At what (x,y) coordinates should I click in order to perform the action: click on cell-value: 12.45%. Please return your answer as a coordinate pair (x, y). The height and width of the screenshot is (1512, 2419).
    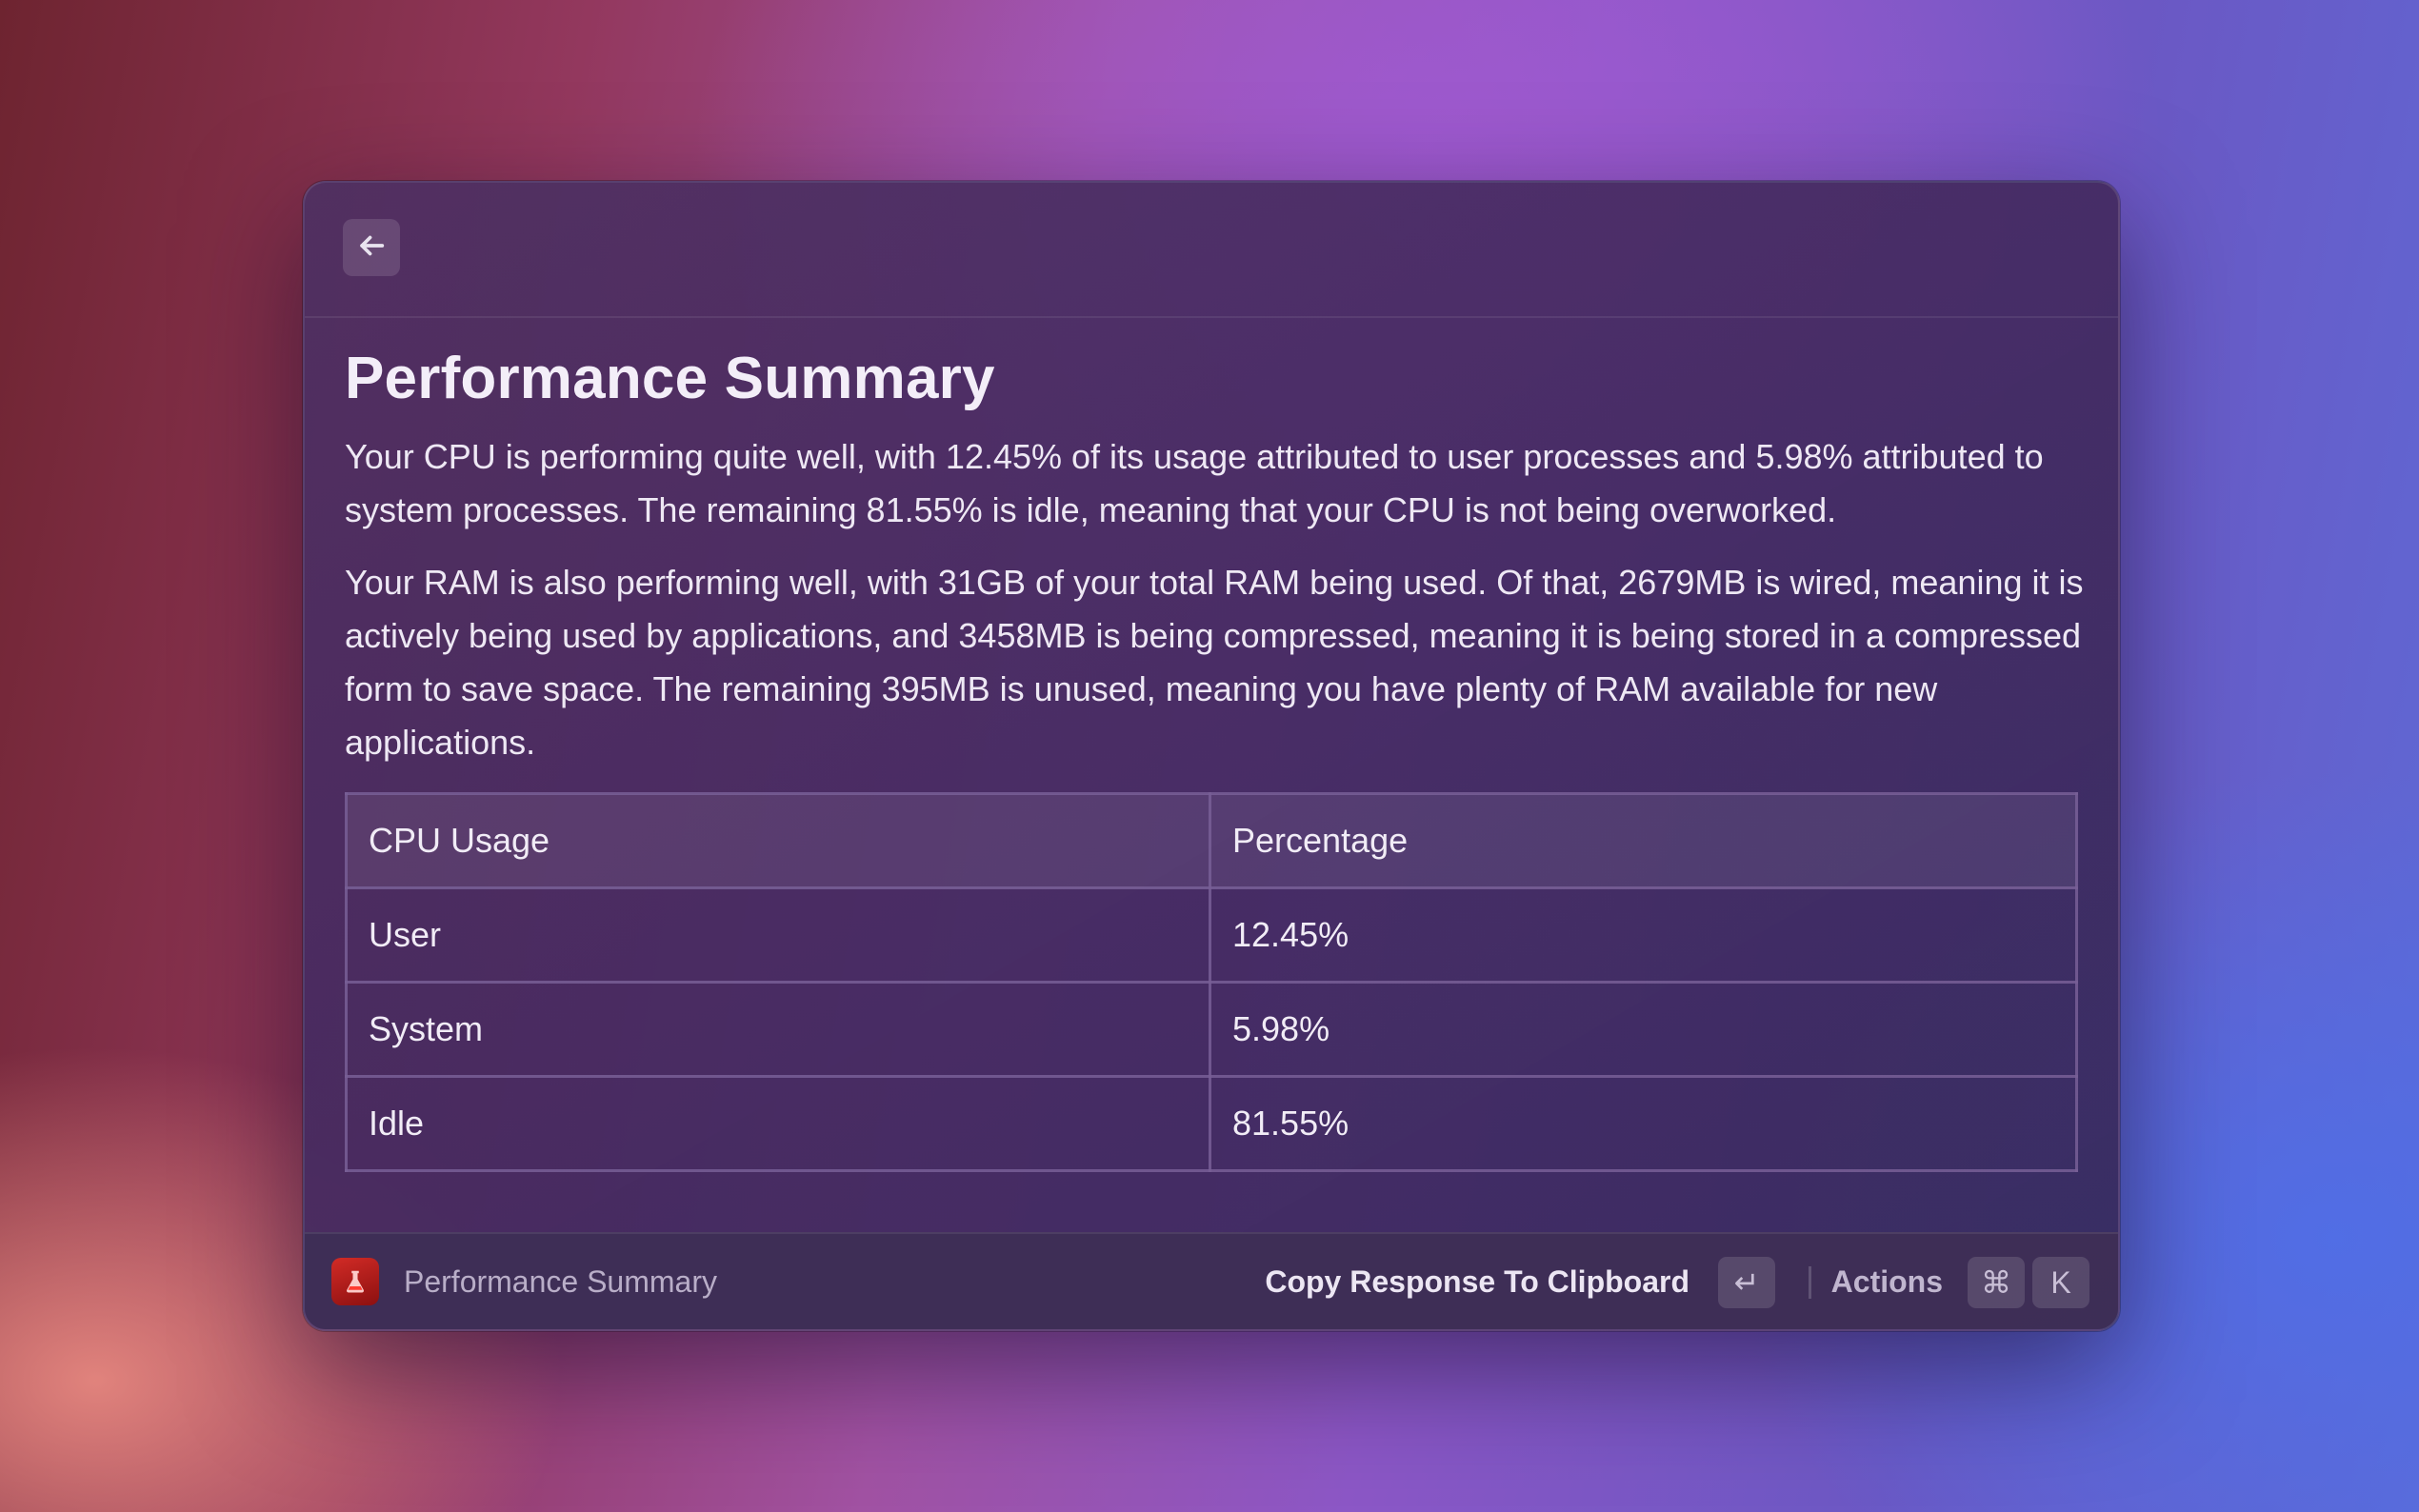
    Looking at the image, I should click on (1643, 935).